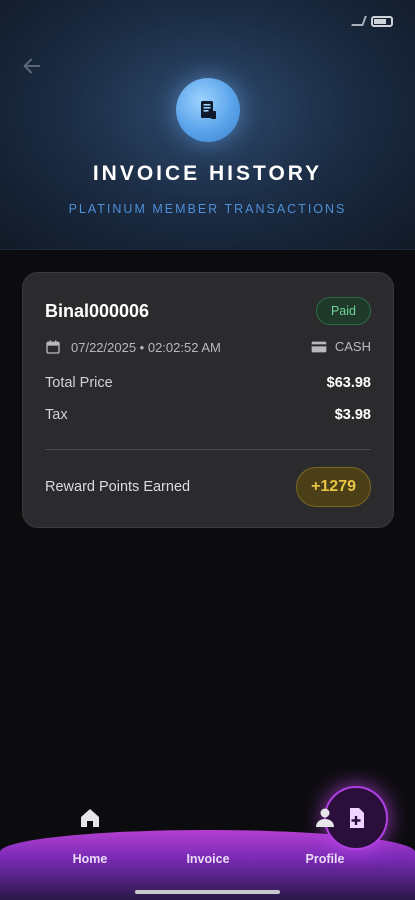  I want to click on back-button, so click(32, 66).